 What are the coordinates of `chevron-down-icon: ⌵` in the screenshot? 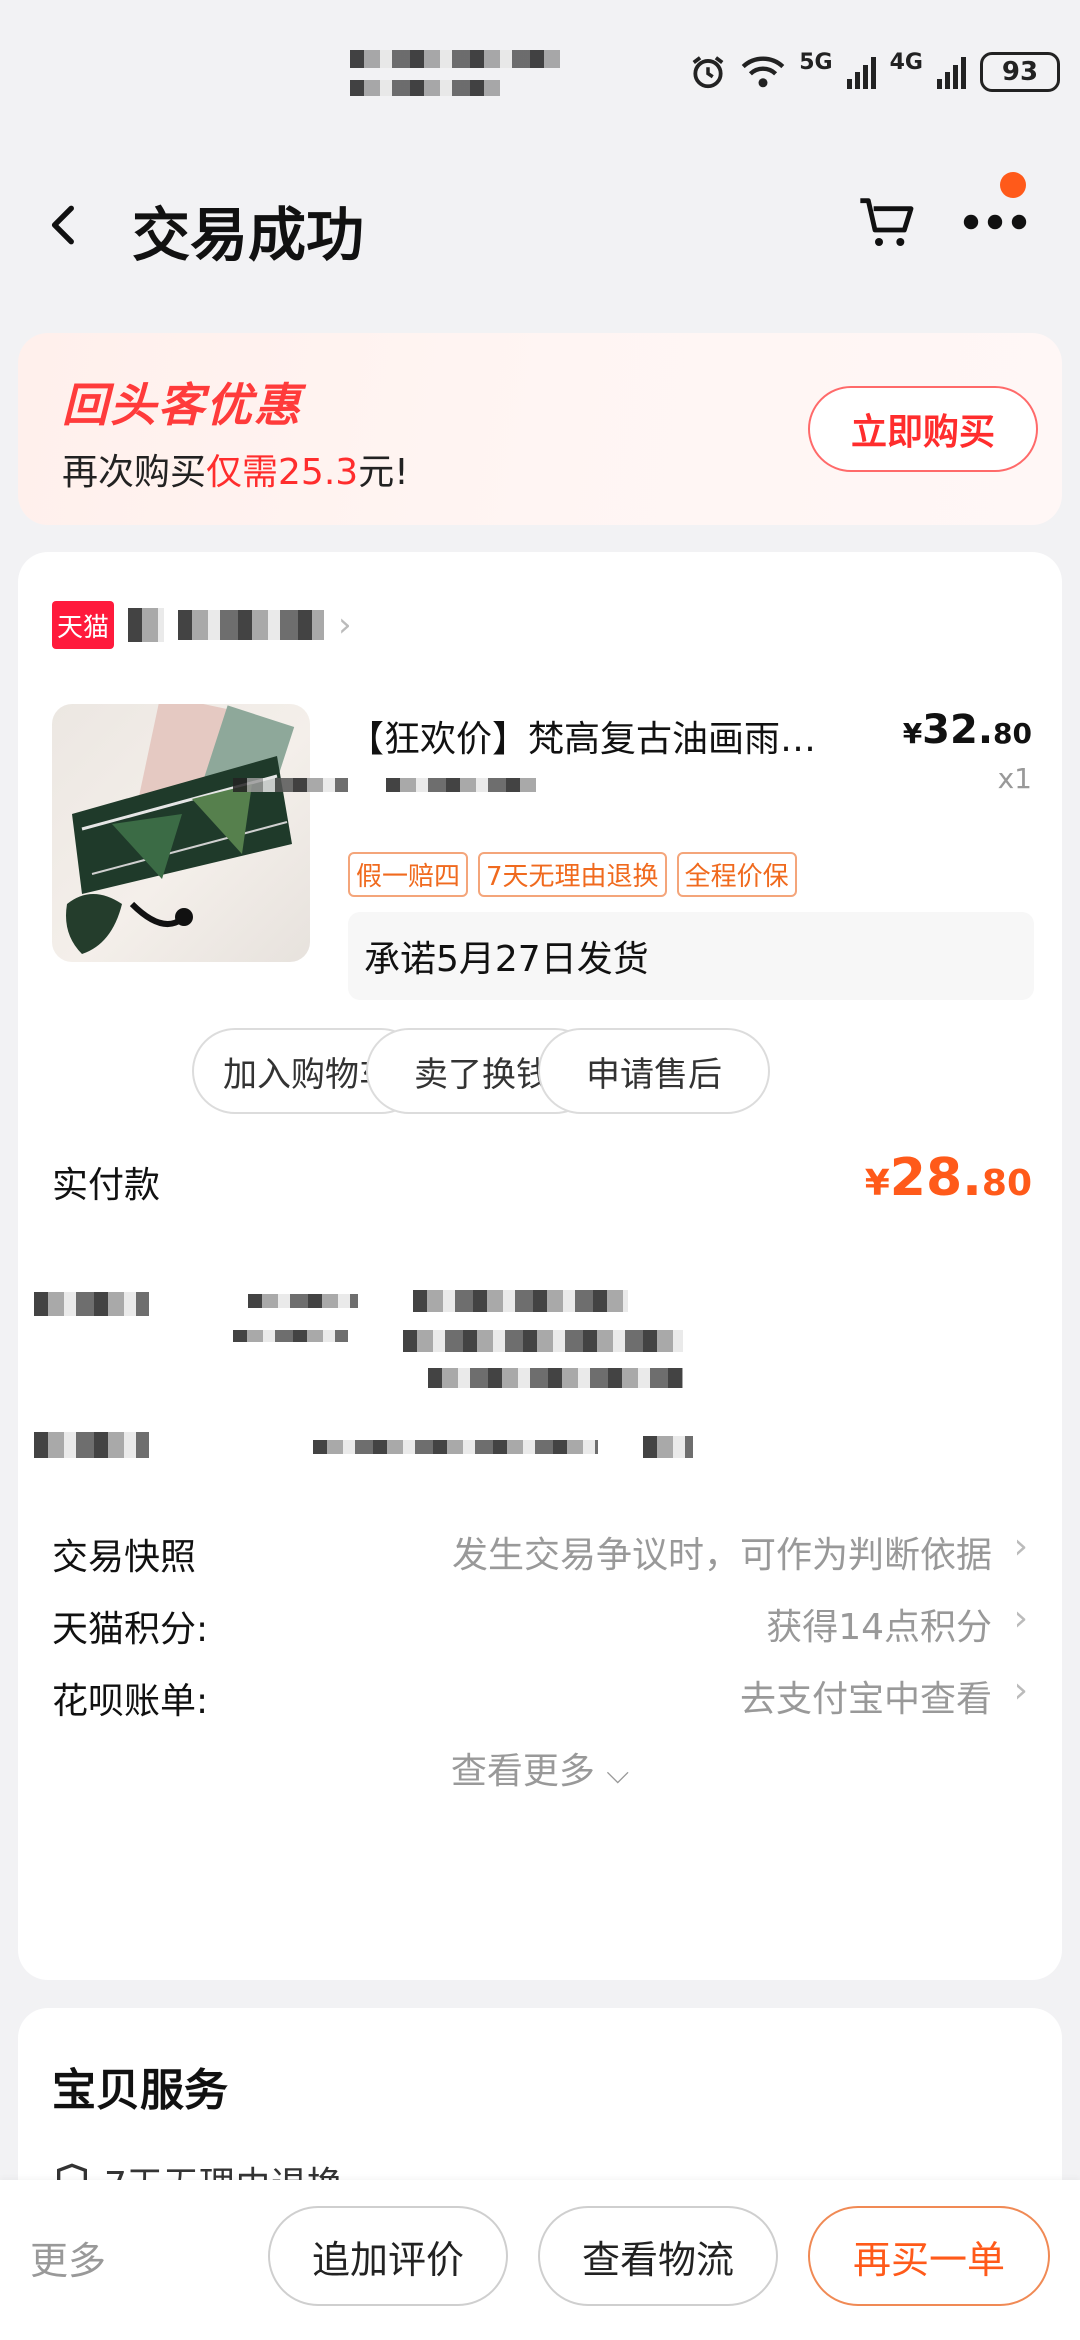 It's located at (618, 1773).